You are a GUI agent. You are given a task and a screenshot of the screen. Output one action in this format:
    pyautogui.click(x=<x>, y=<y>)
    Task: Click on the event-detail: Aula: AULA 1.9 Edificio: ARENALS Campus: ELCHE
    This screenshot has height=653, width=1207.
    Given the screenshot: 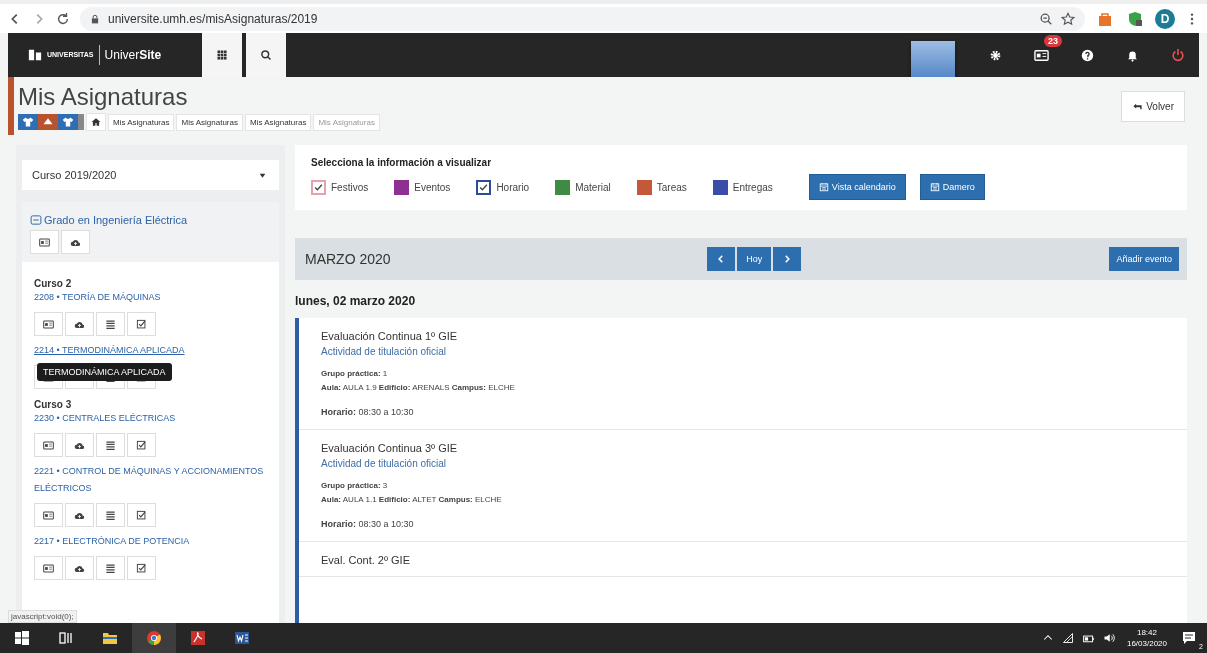 What is the action you would take?
    pyautogui.click(x=418, y=388)
    